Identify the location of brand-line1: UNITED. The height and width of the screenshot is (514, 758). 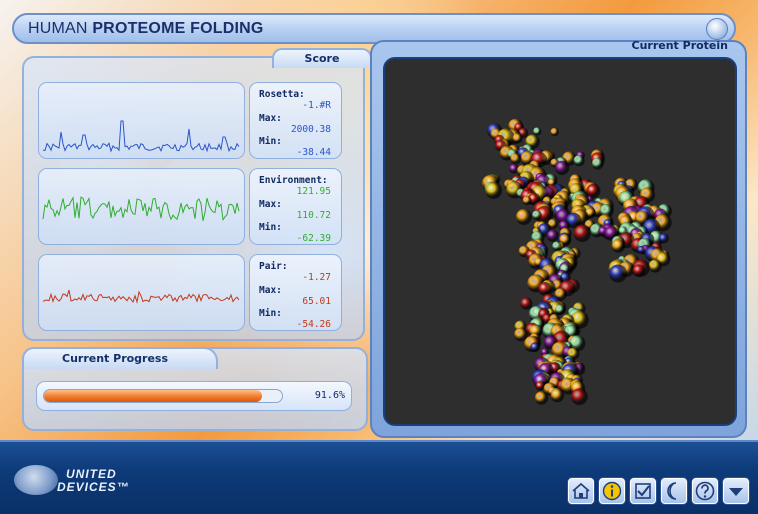
(91, 474).